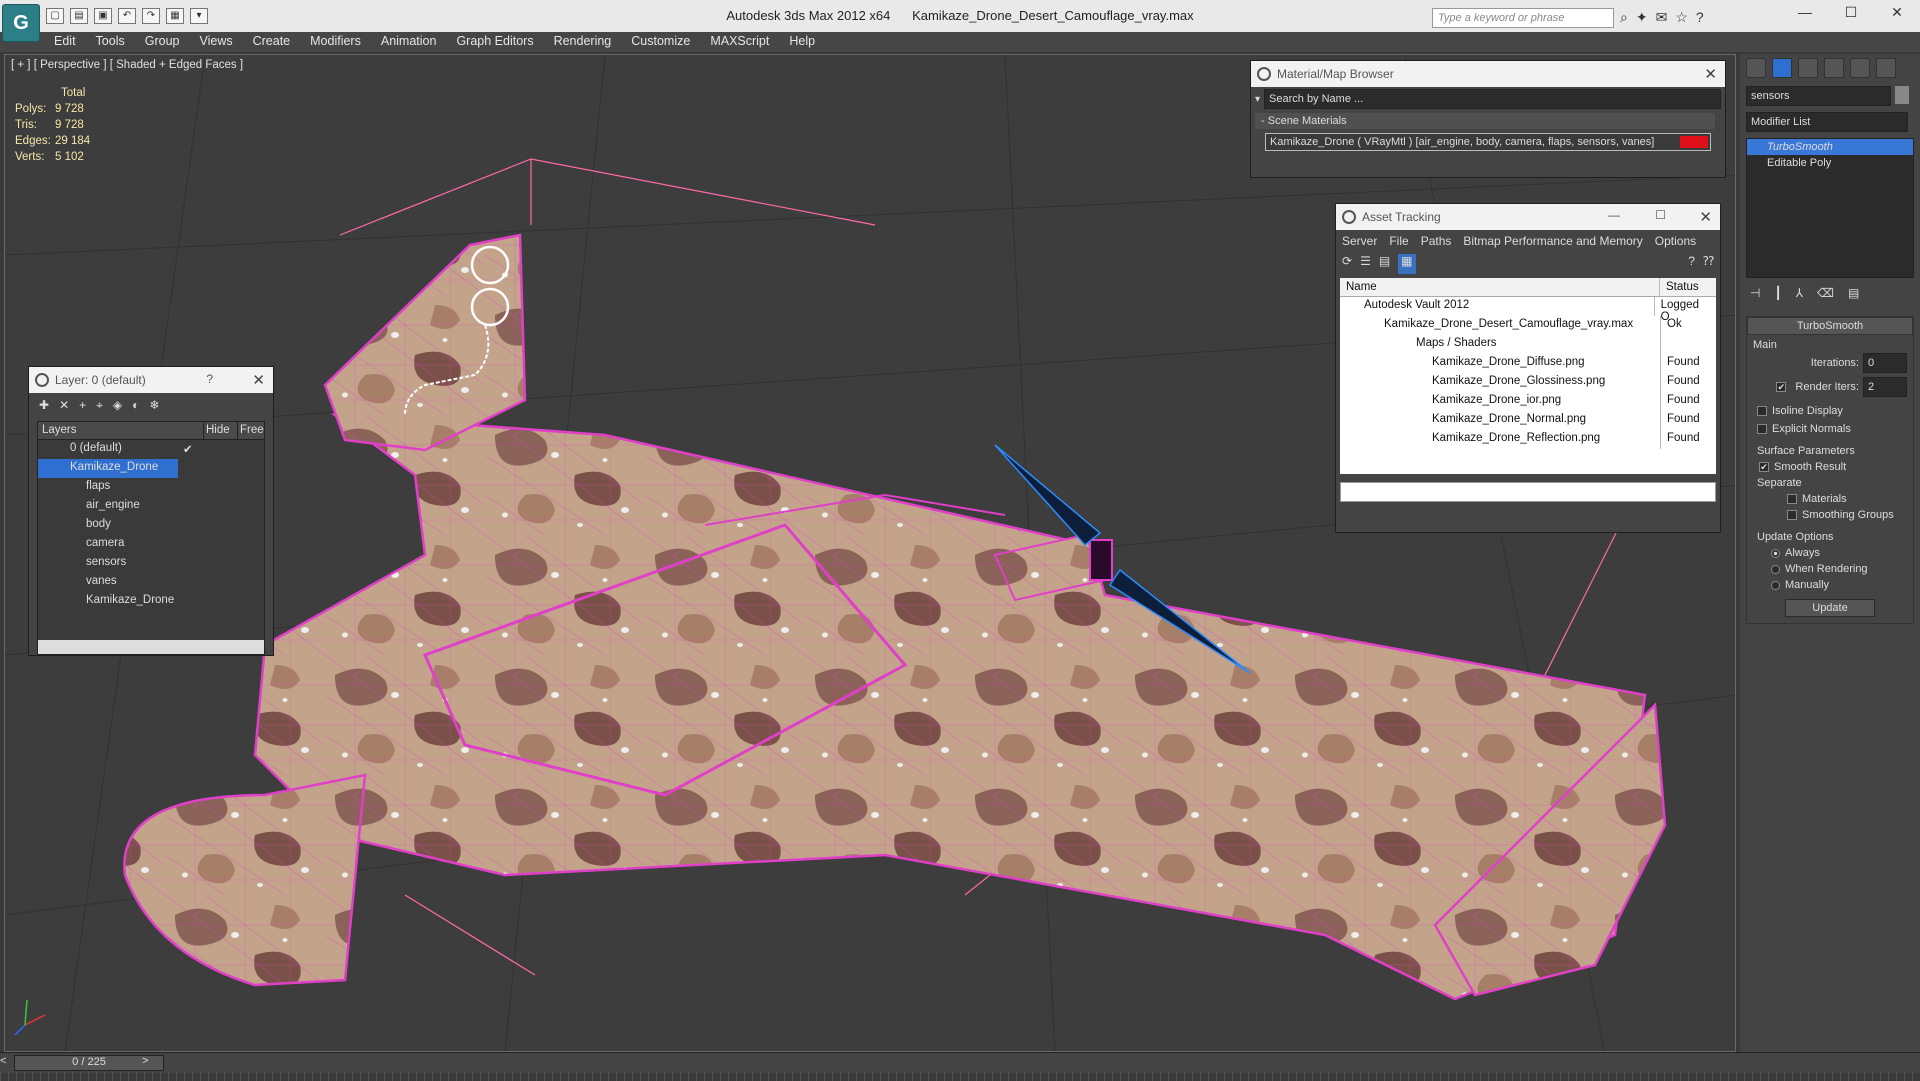 This screenshot has height=1081, width=1920. What do you see at coordinates (1775, 569) in the screenshot?
I see `when-rendering-radio` at bounding box center [1775, 569].